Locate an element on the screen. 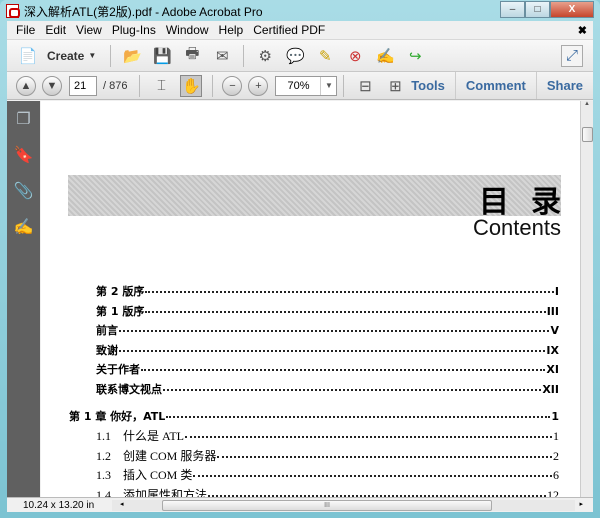 The image size is (600, 518). close-button: X is located at coordinates (572, 9).